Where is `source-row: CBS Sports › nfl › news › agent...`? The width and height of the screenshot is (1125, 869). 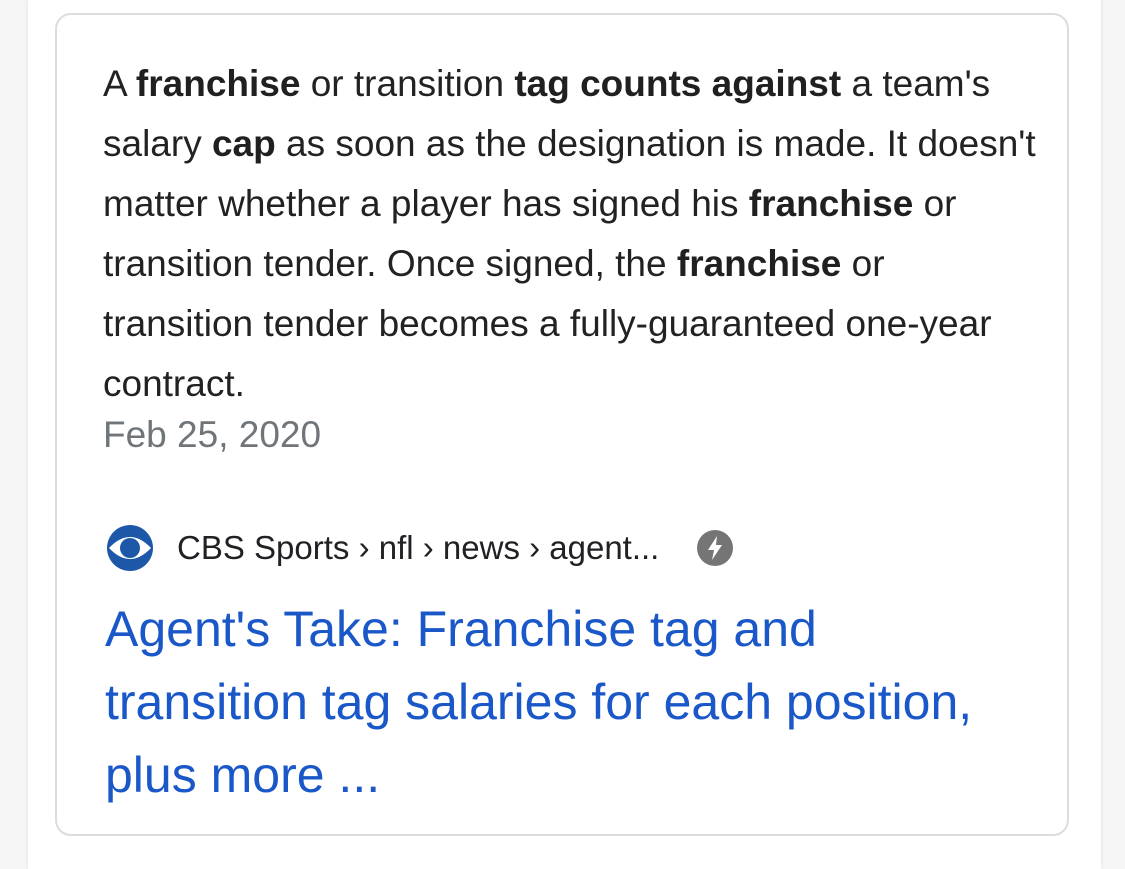 source-row: CBS Sports › nfl › news › agent... is located at coordinates (419, 548).